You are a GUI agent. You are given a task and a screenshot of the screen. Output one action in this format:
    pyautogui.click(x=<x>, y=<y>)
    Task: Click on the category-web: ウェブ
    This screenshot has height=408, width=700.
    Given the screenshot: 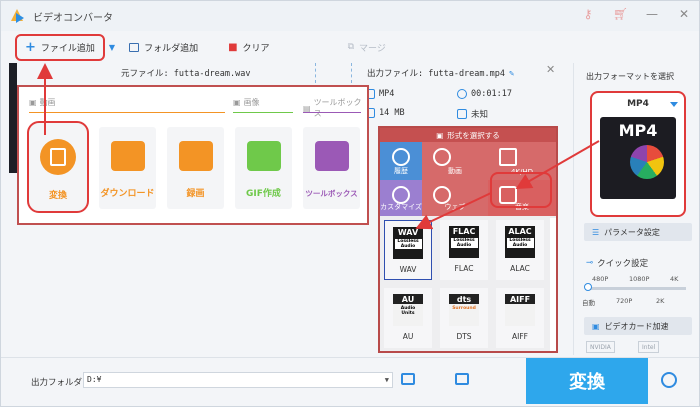 What is the action you would take?
    pyautogui.click(x=455, y=198)
    